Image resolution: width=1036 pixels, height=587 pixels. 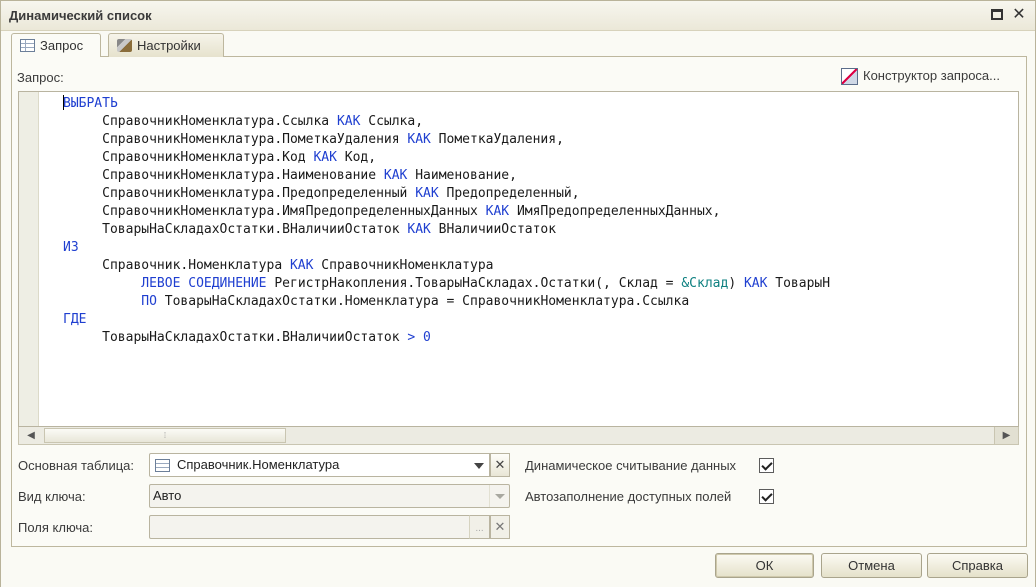 I want to click on autofill-checkbox, so click(x=766, y=496).